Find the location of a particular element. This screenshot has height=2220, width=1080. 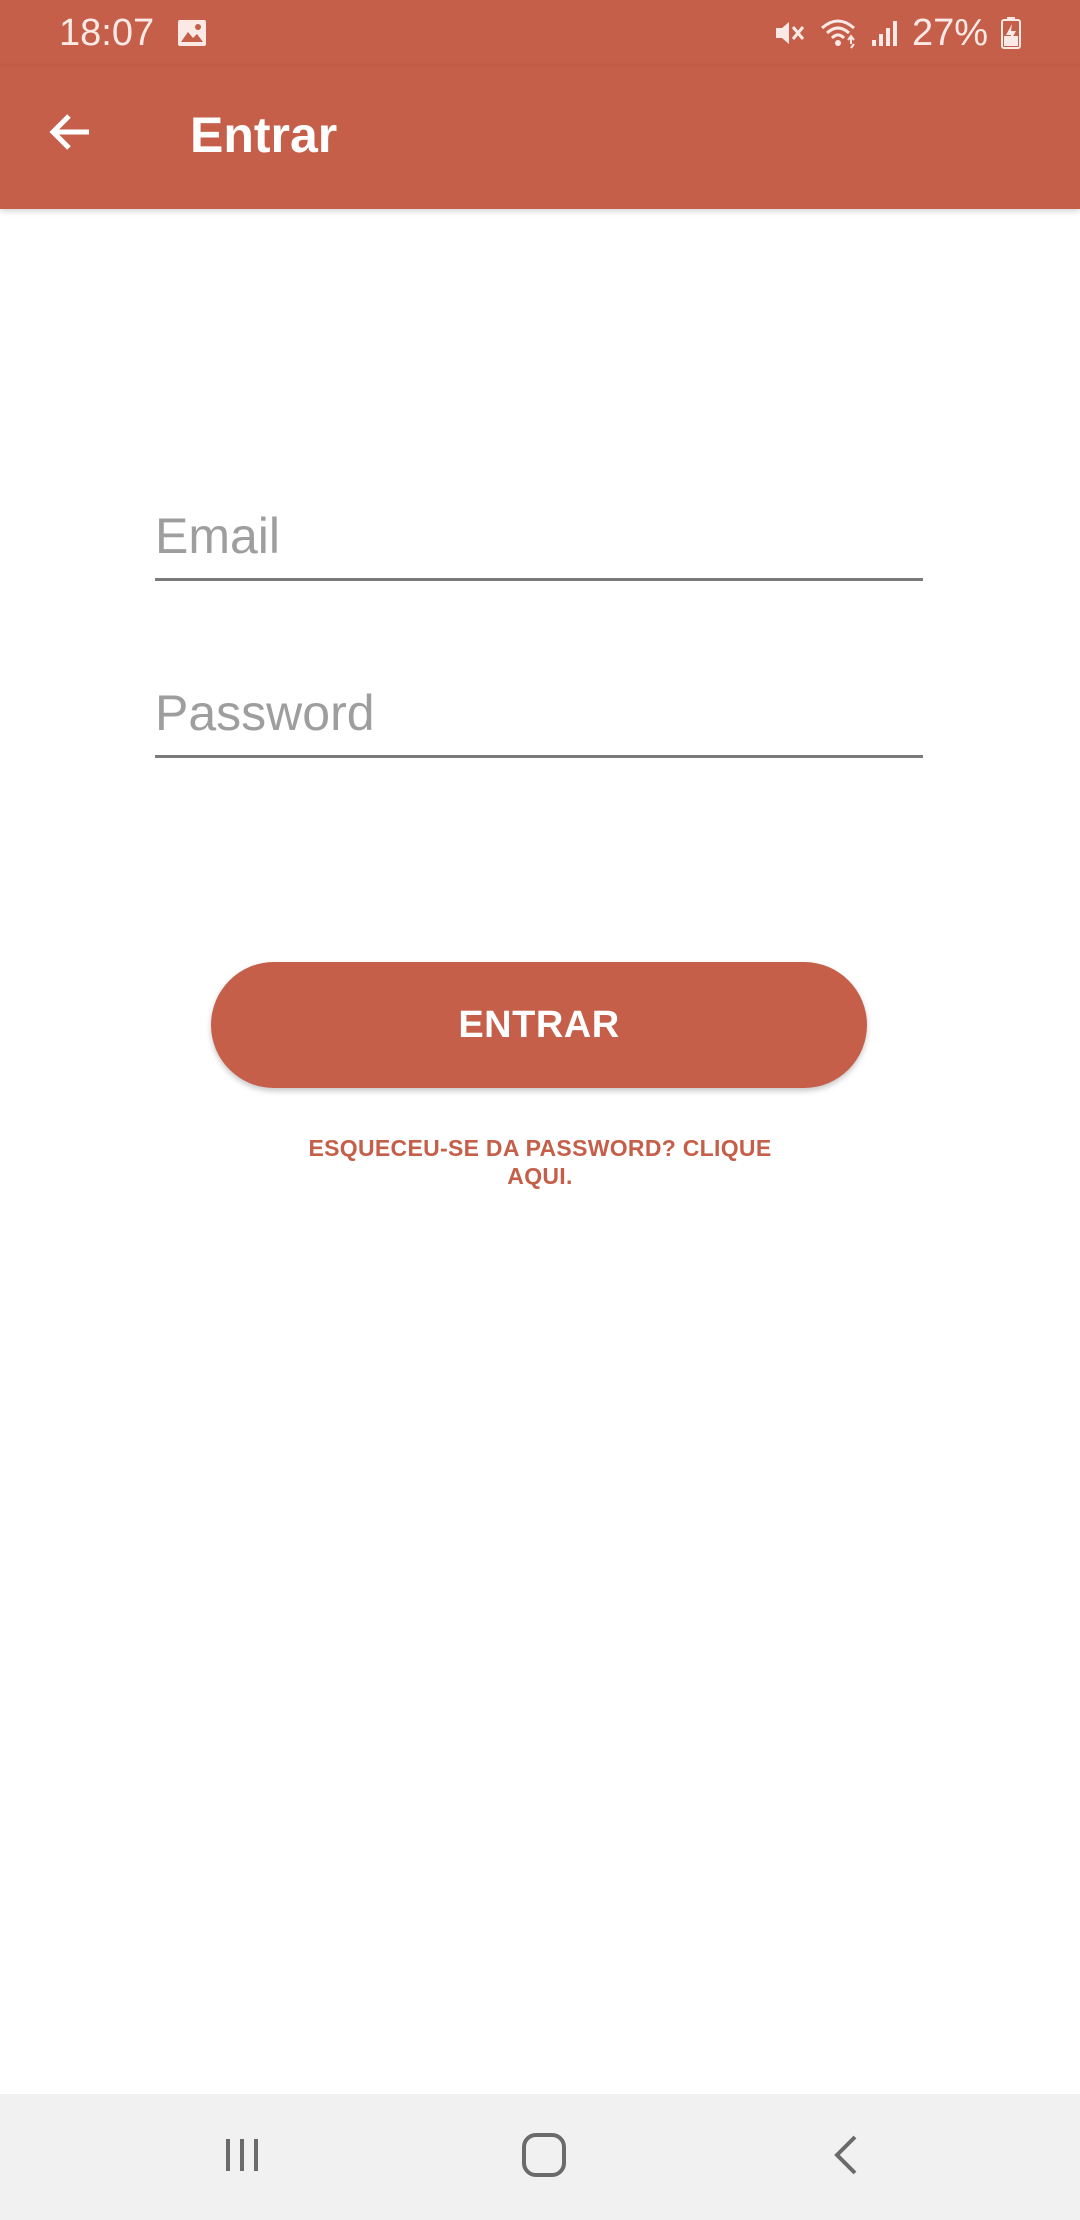

forgot-link-line1: ESQUECEU-SE DA PASSWORD? CLIQUE is located at coordinates (540, 1148).